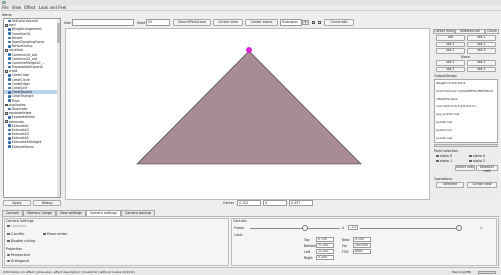 This screenshot has height=275, width=501. I want to click on list-item: ColorV3/Color=0/0000FFE4:ffff/FFA0:0, so click(466, 92).